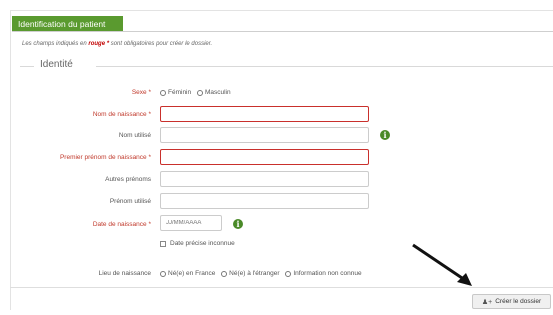 Image resolution: width=553 pixels, height=315 pixels. I want to click on create-dossier-label: Créer le dossier, so click(518, 301).